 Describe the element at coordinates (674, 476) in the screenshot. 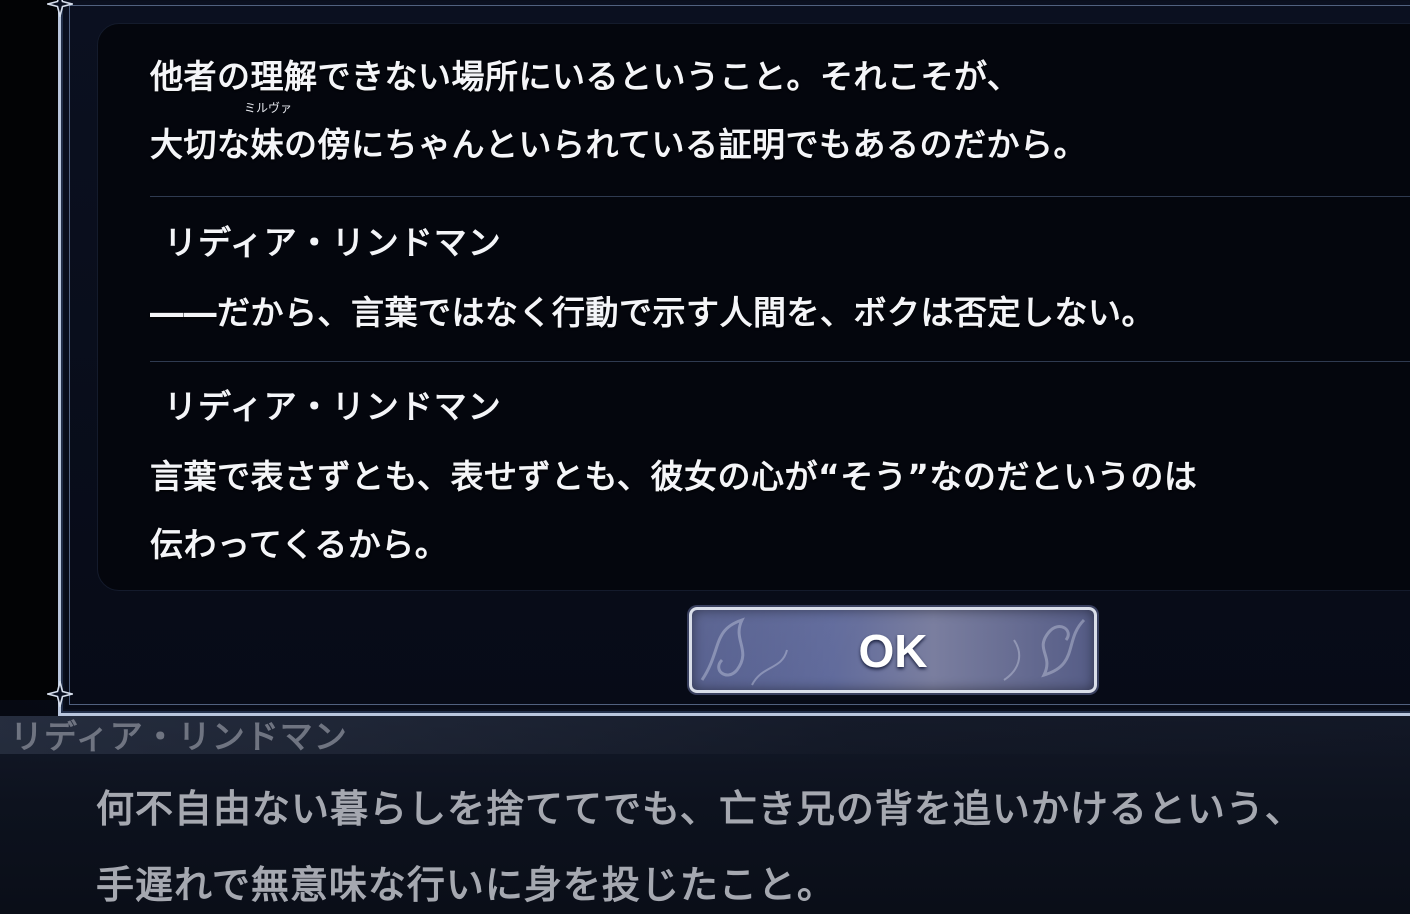

I see `backlog-line: 言葉で表さずとも、表せずとも、彼女の心が“そう”なのだというのは` at that location.